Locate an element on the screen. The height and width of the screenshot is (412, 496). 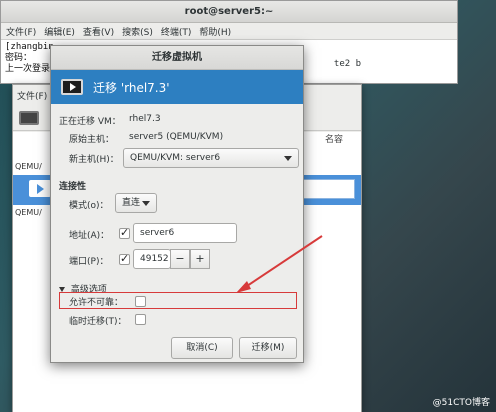
menu-file: 文件(F) is located at coordinates (21, 31).